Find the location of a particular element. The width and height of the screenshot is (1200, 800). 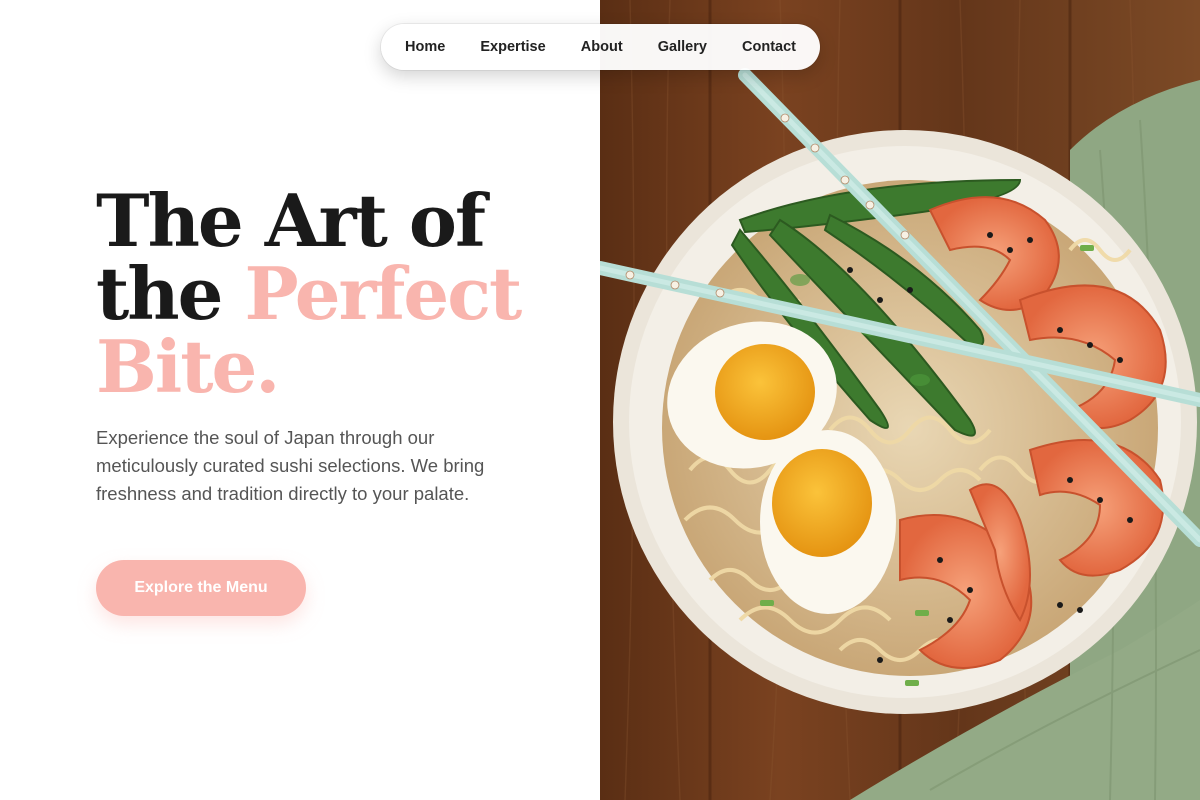

explore-menu-button: Explore the Menu is located at coordinates (201, 588).